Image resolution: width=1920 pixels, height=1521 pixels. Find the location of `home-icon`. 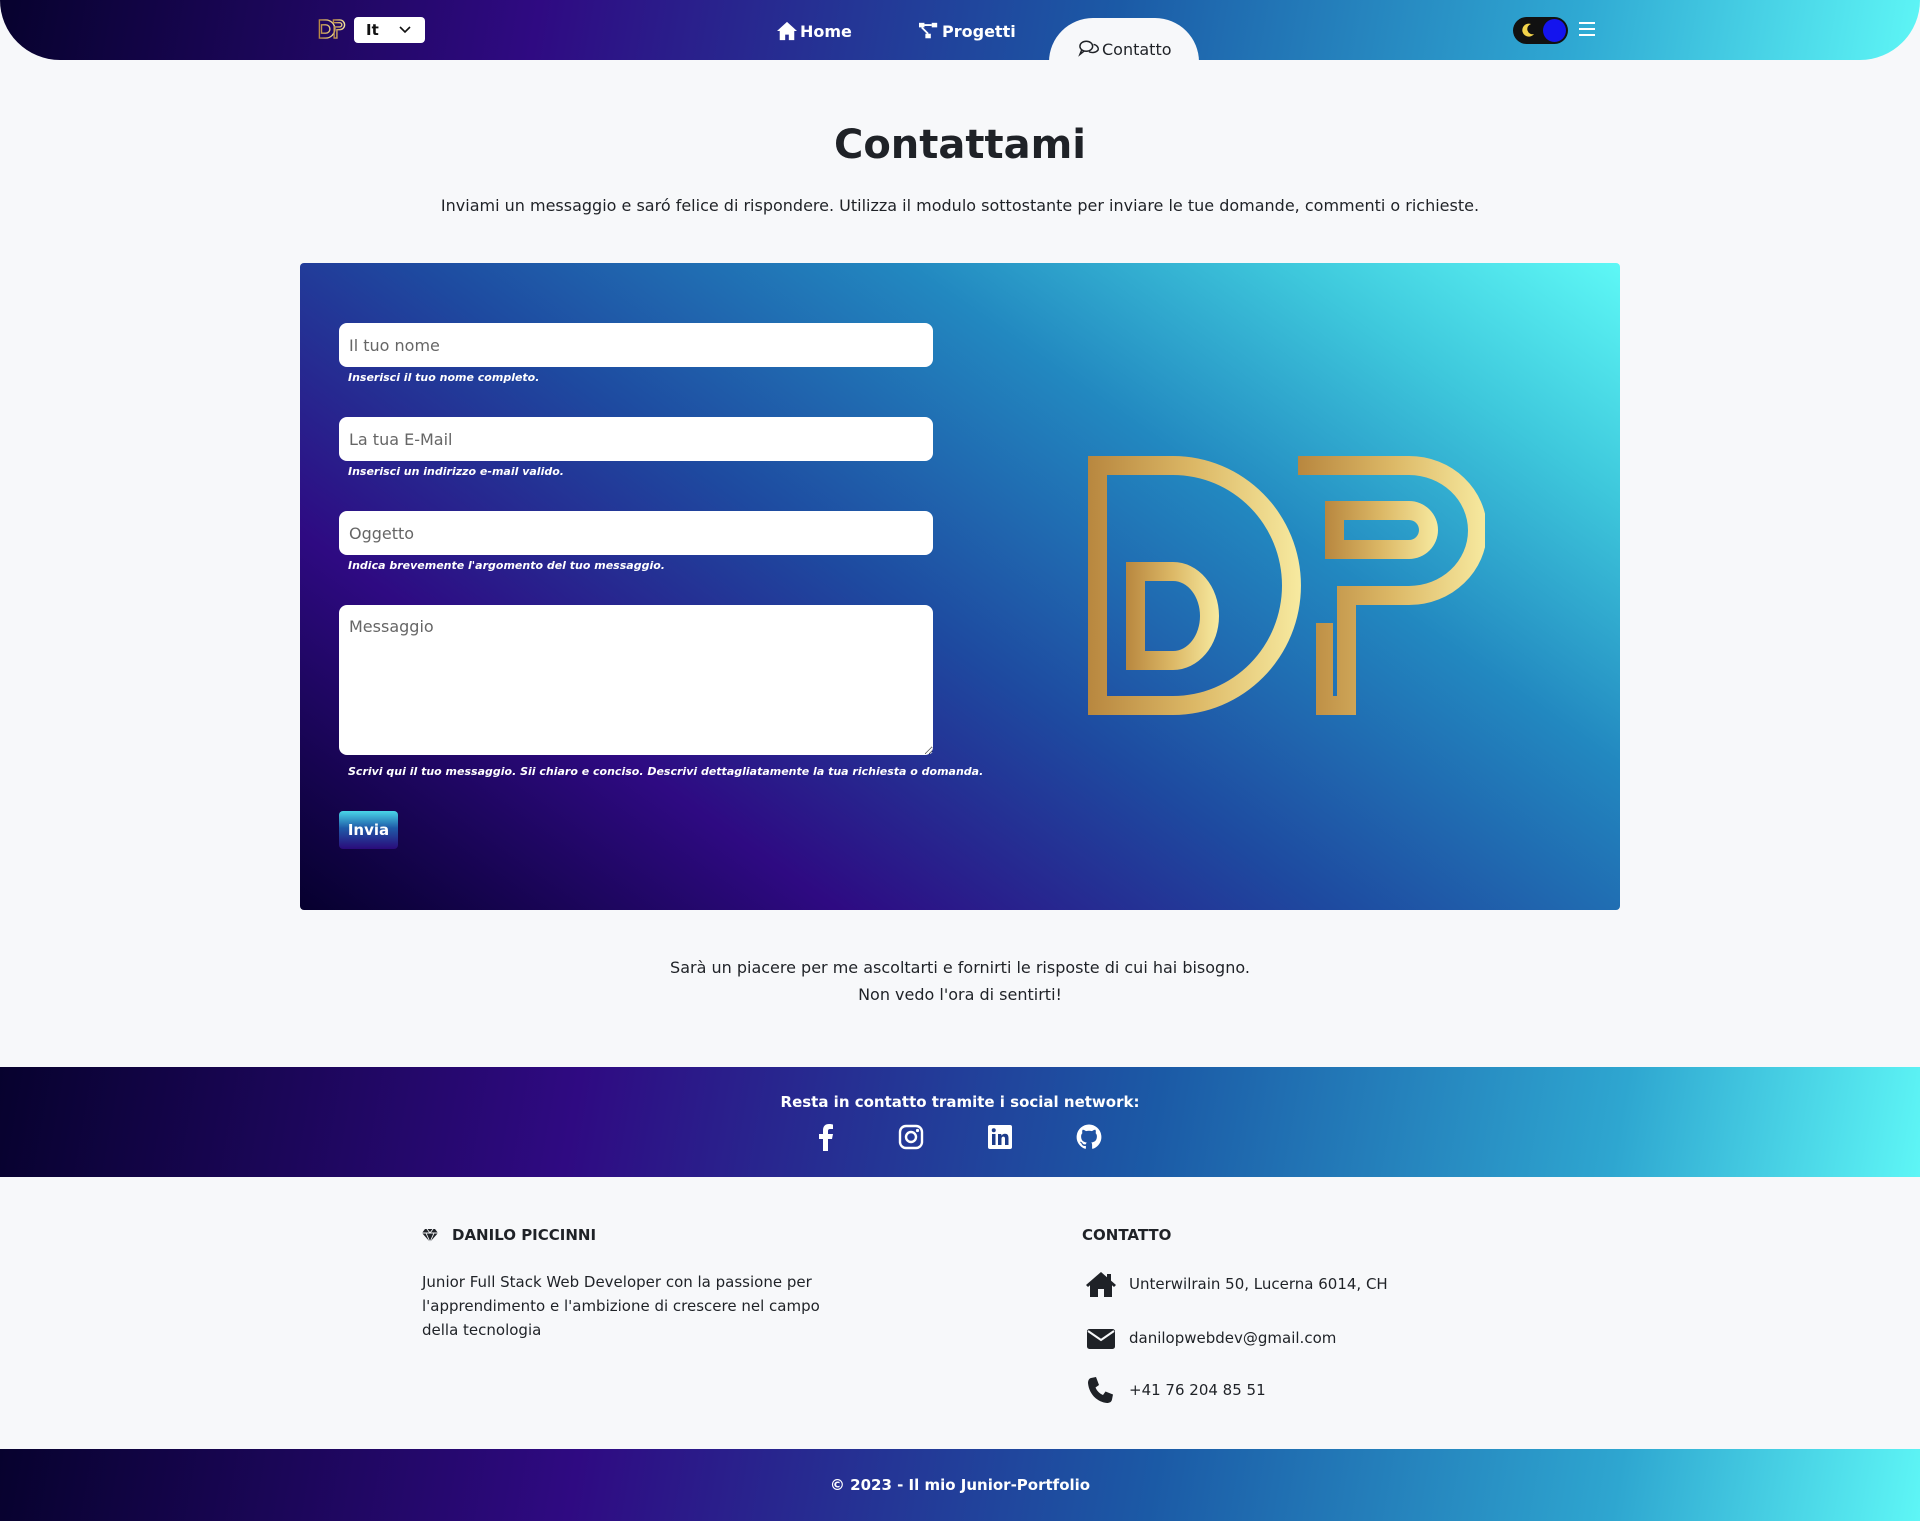

home-icon is located at coordinates (787, 31).